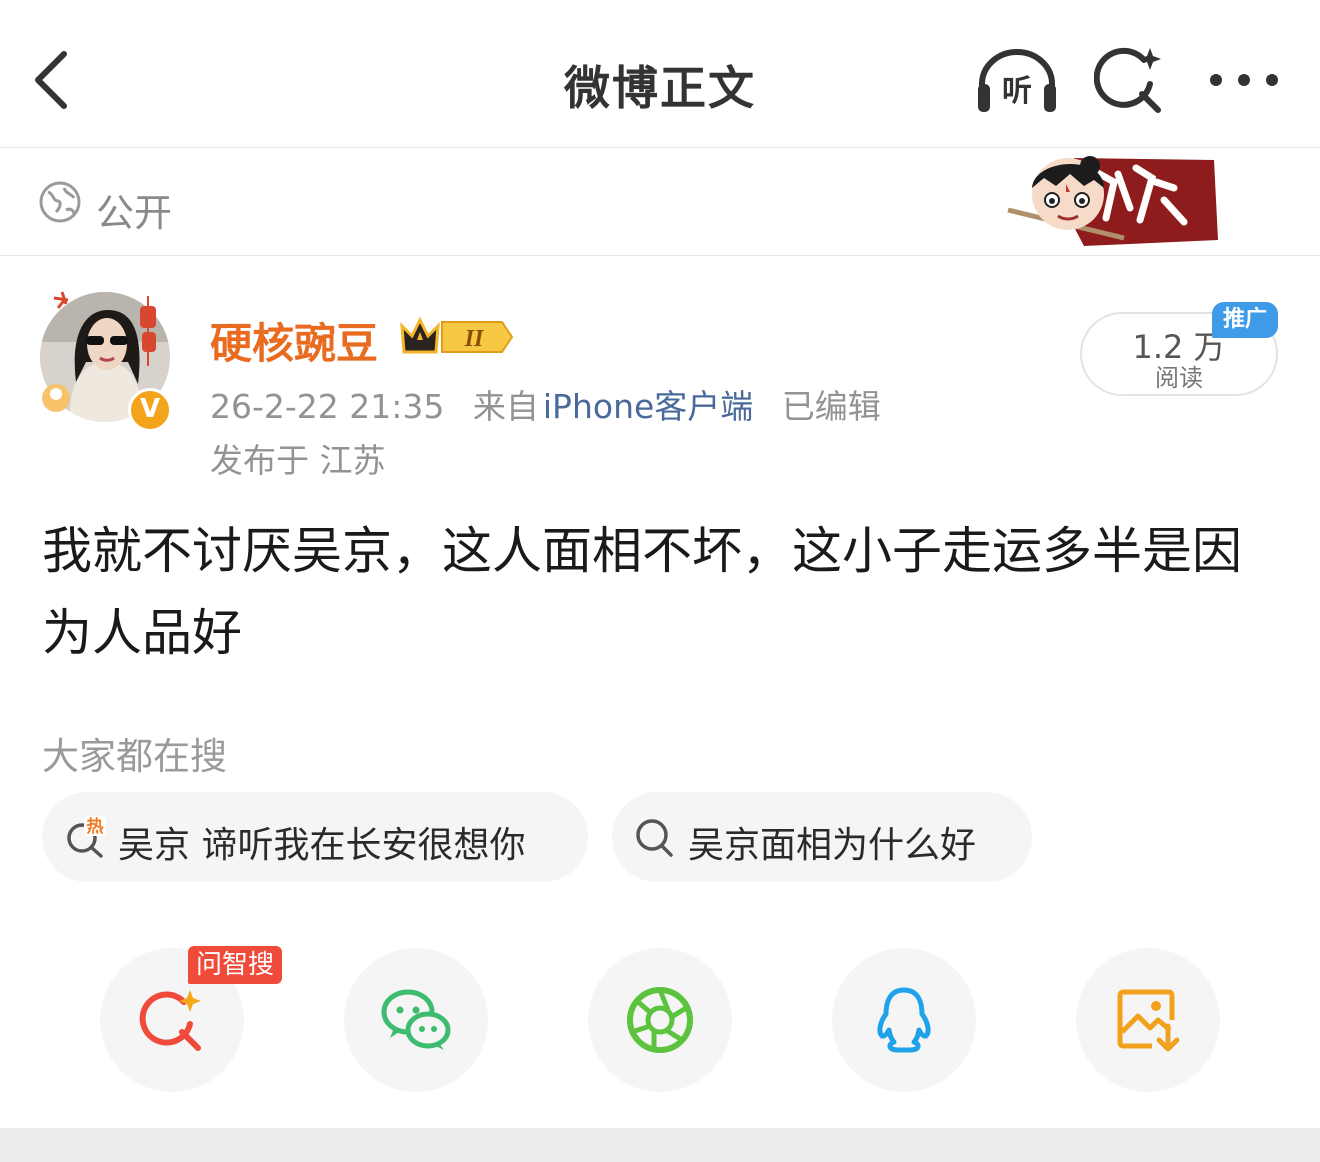 This screenshot has height=1162, width=1320. I want to click on post-meta: 26-2-22 21:35 来自 iPhone客户端 已编辑, so click(545, 404).